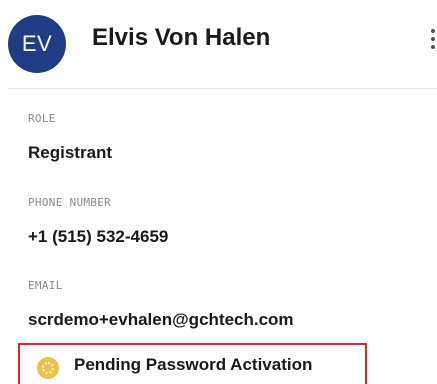 This screenshot has width=437, height=384. Describe the element at coordinates (70, 202) in the screenshot. I see `phone-number-label: PHONE NUMBER` at that location.